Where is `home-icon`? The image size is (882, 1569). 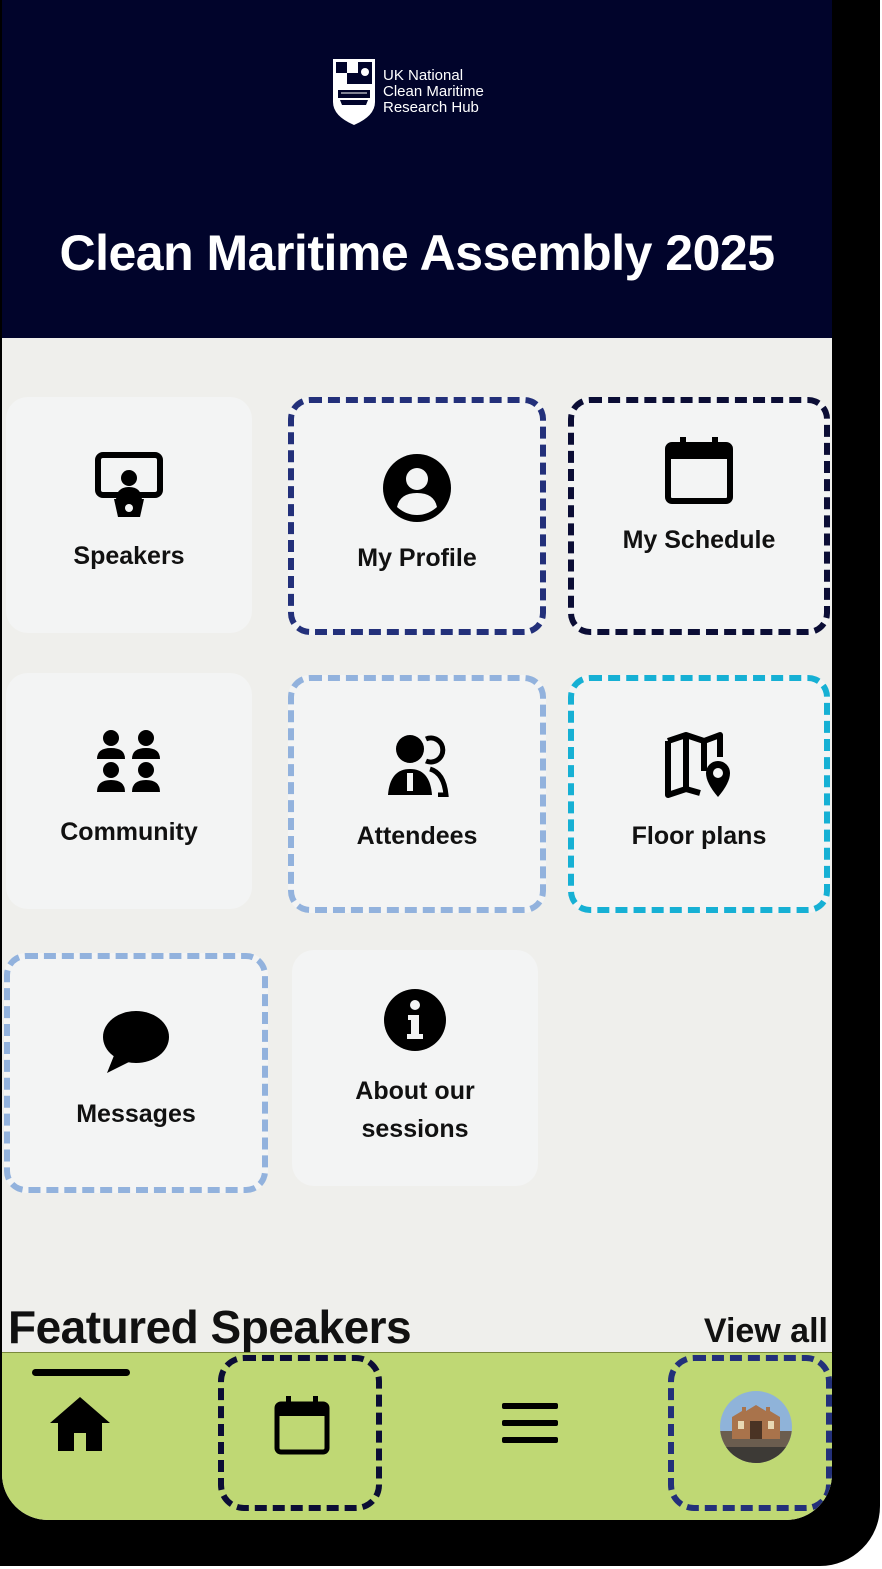
home-icon is located at coordinates (80, 1424).